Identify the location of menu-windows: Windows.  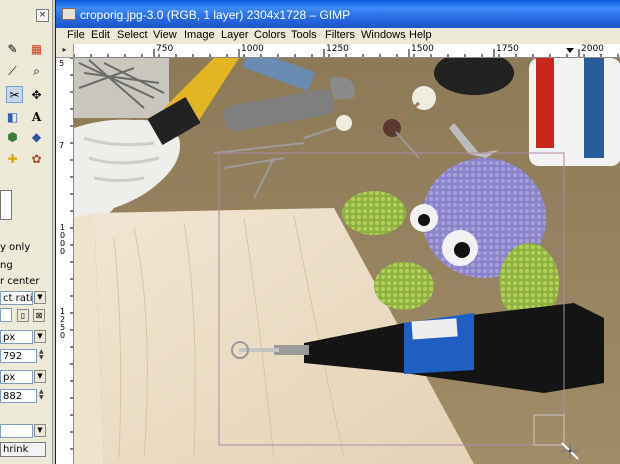
(383, 35).